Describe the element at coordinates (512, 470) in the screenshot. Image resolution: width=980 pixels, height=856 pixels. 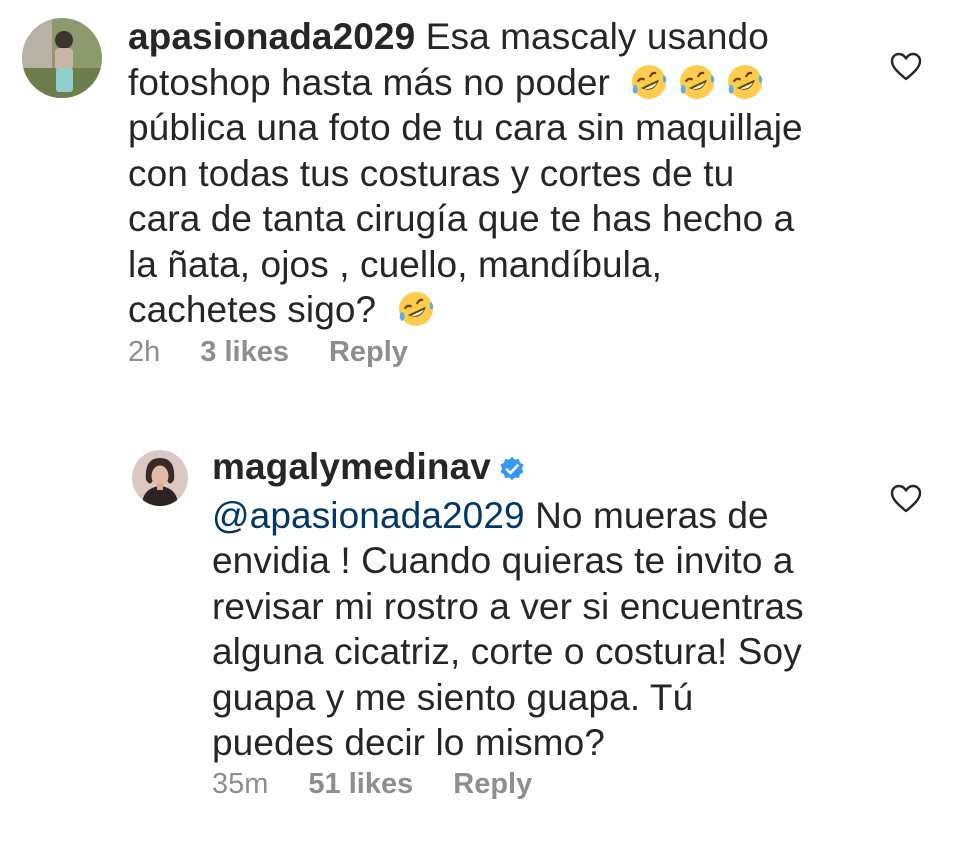
I see `verified-badge-icon` at that location.